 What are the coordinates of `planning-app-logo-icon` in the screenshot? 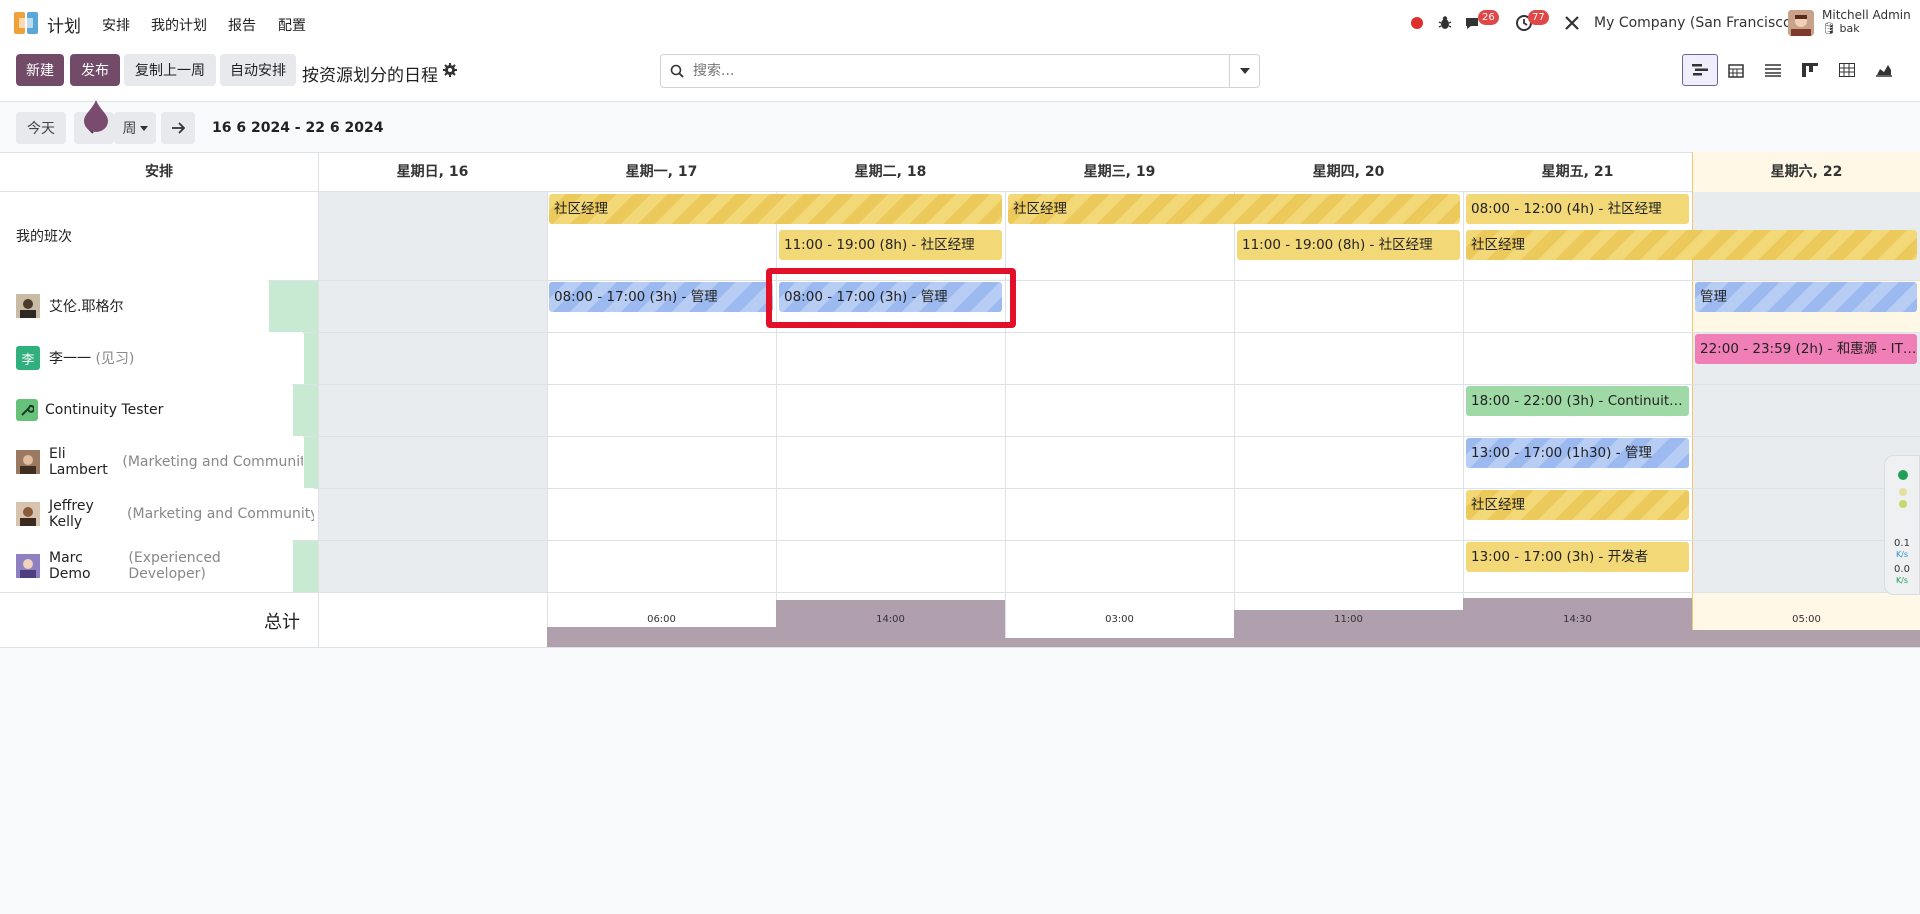 It's located at (26, 23).